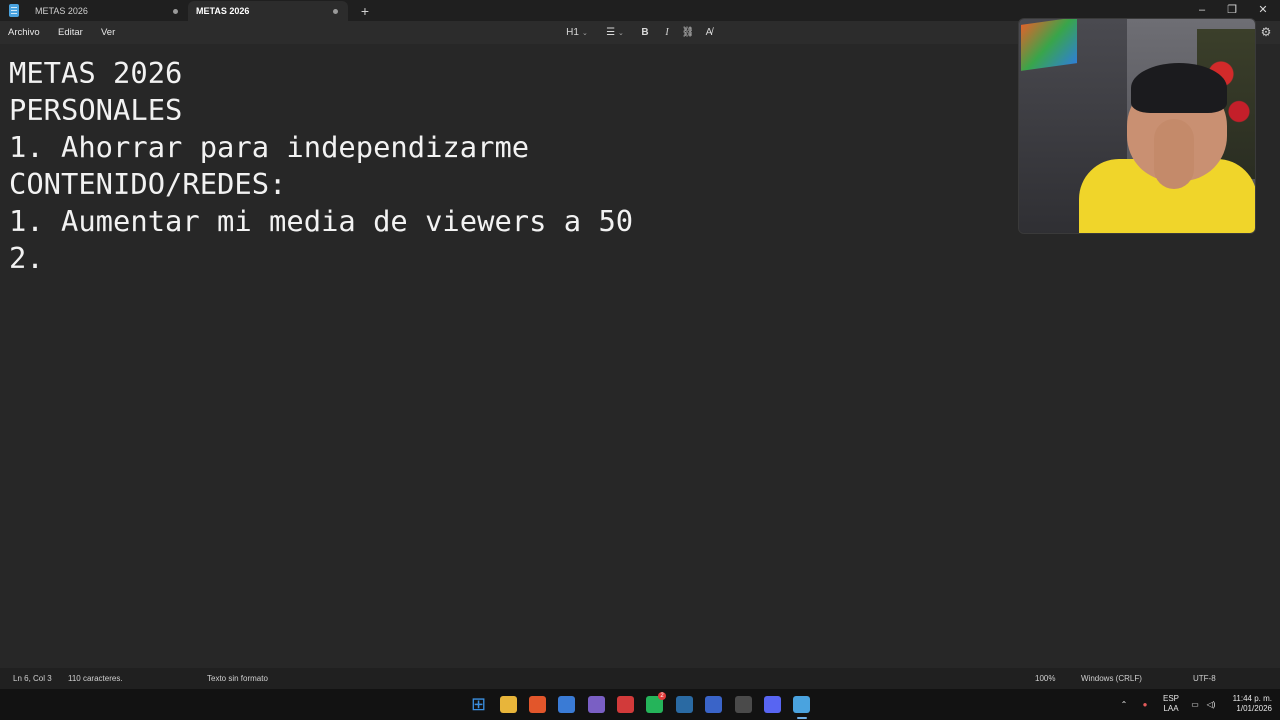 This screenshot has width=1280, height=720. What do you see at coordinates (1254, 708) in the screenshot?
I see `clock-date: 1/01/2026` at bounding box center [1254, 708].